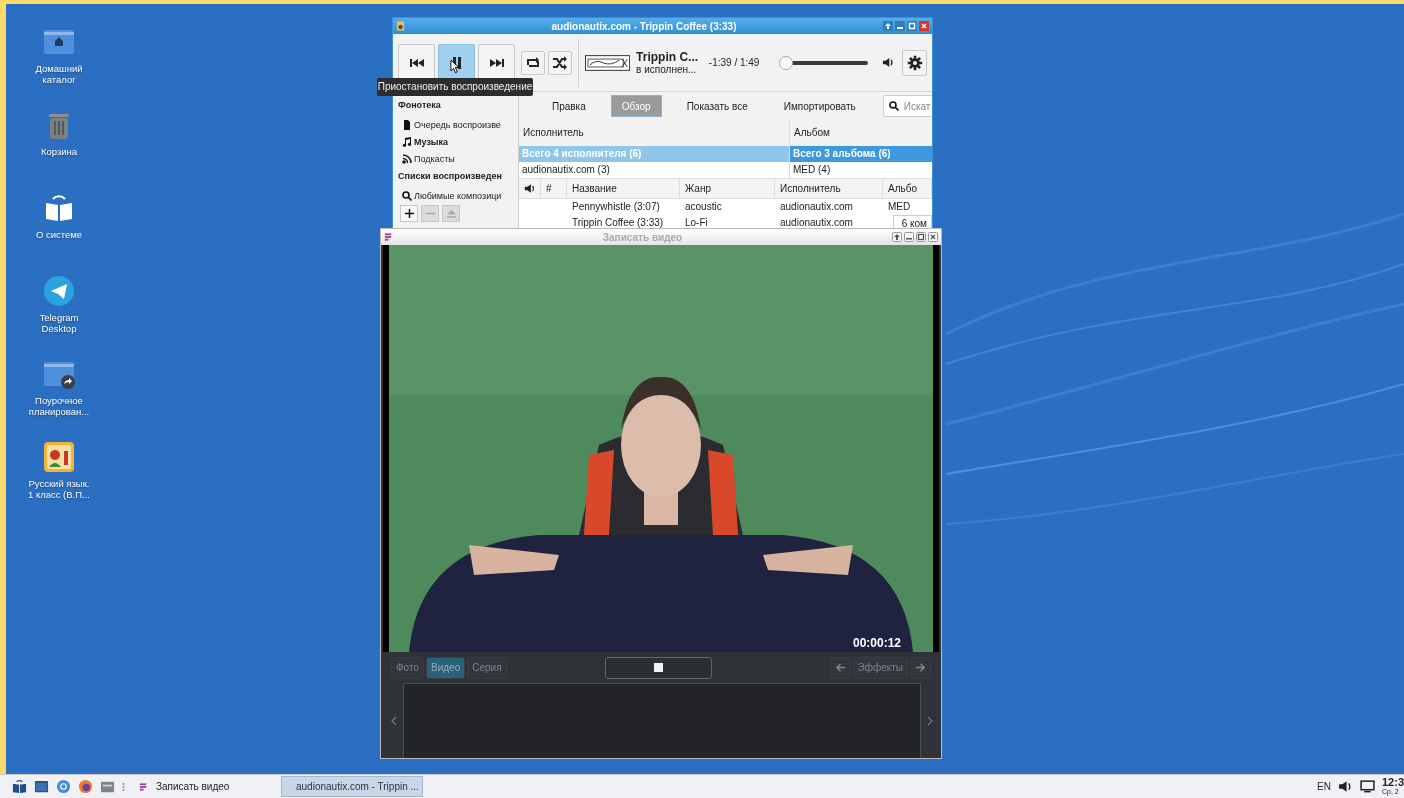 The height and width of the screenshot is (798, 1404). I want to click on icon-label: Корзина, so click(59, 151).